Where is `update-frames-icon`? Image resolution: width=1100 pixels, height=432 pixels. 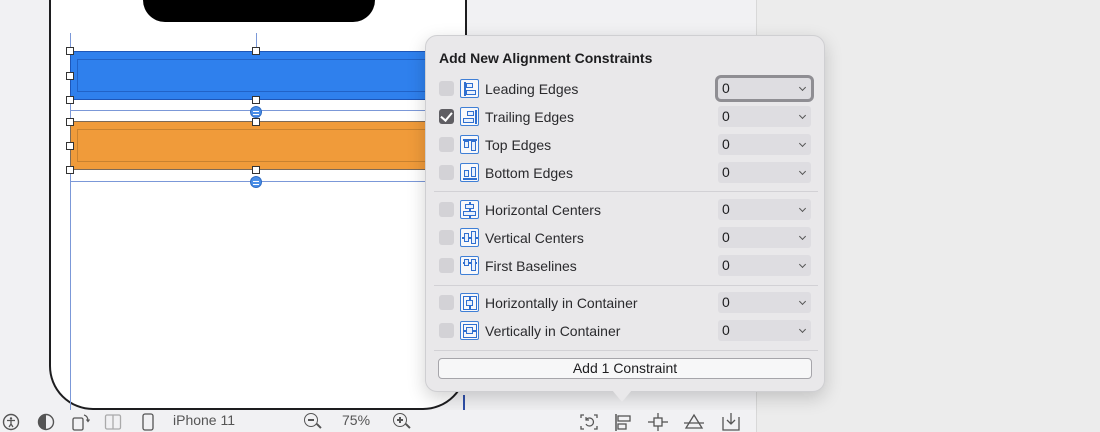 update-frames-icon is located at coordinates (589, 422).